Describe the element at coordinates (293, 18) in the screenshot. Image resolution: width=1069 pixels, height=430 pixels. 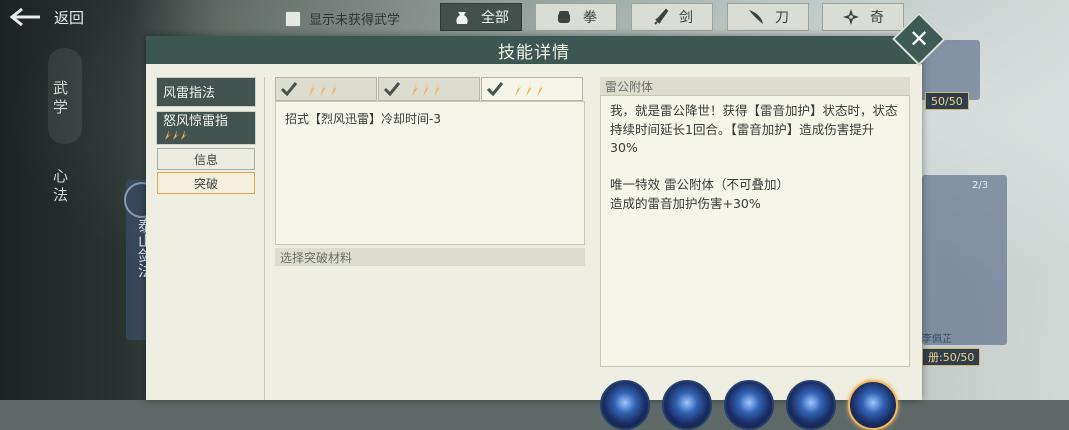
I see `filter-checkbox` at that location.